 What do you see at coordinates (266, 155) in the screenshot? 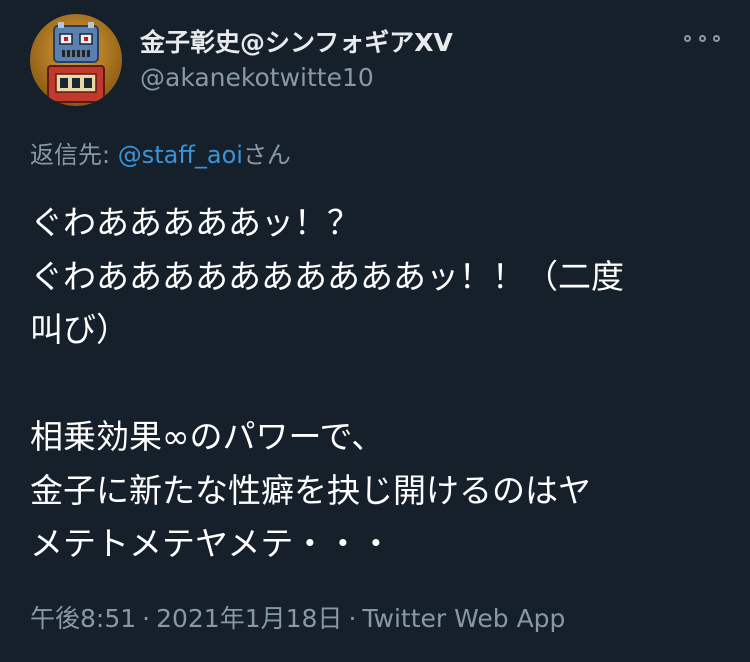
I see `reply-suffix: さん` at bounding box center [266, 155].